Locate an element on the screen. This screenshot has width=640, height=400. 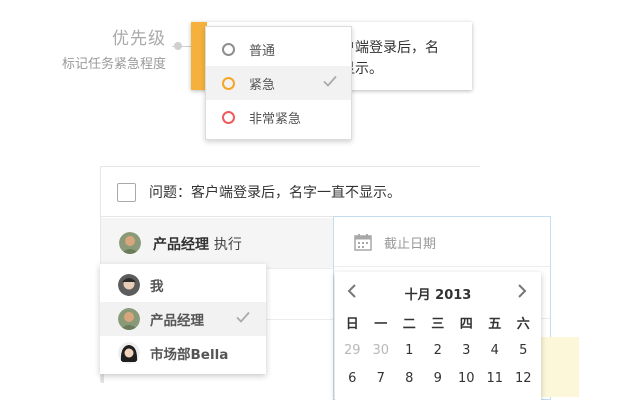
calendar-day: 29 is located at coordinates (352, 350).